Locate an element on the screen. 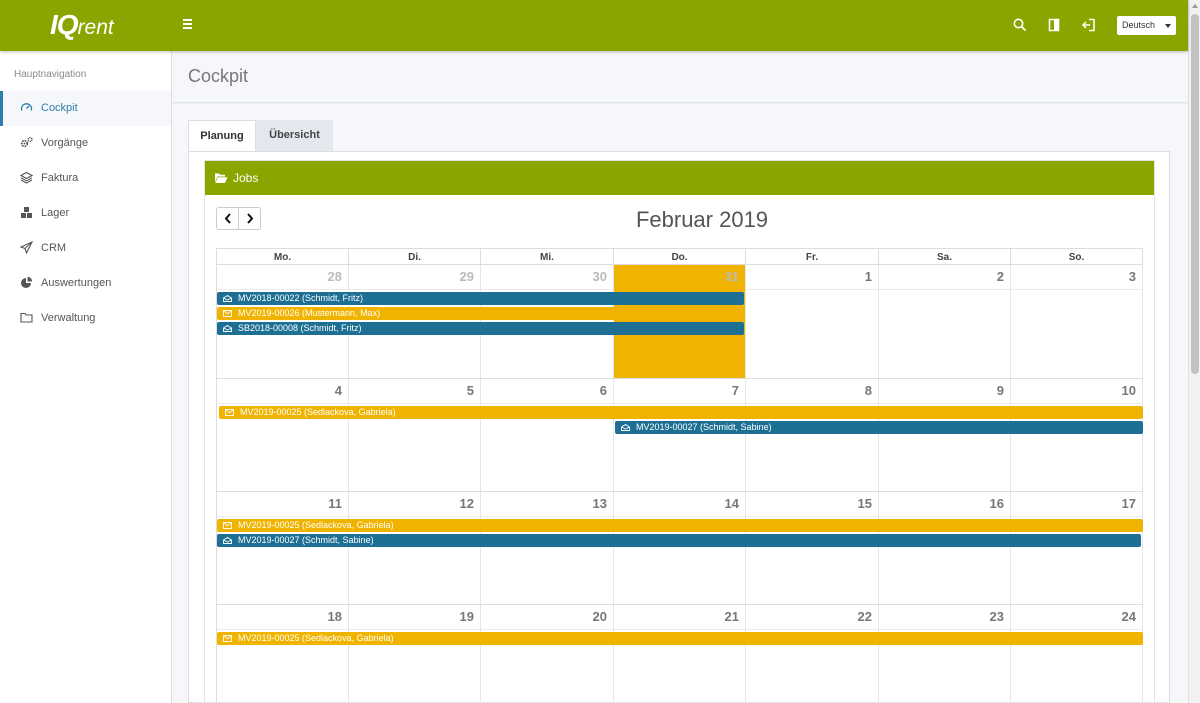 The height and width of the screenshot is (703, 1200). weekday-header: Mi. is located at coordinates (547, 256).